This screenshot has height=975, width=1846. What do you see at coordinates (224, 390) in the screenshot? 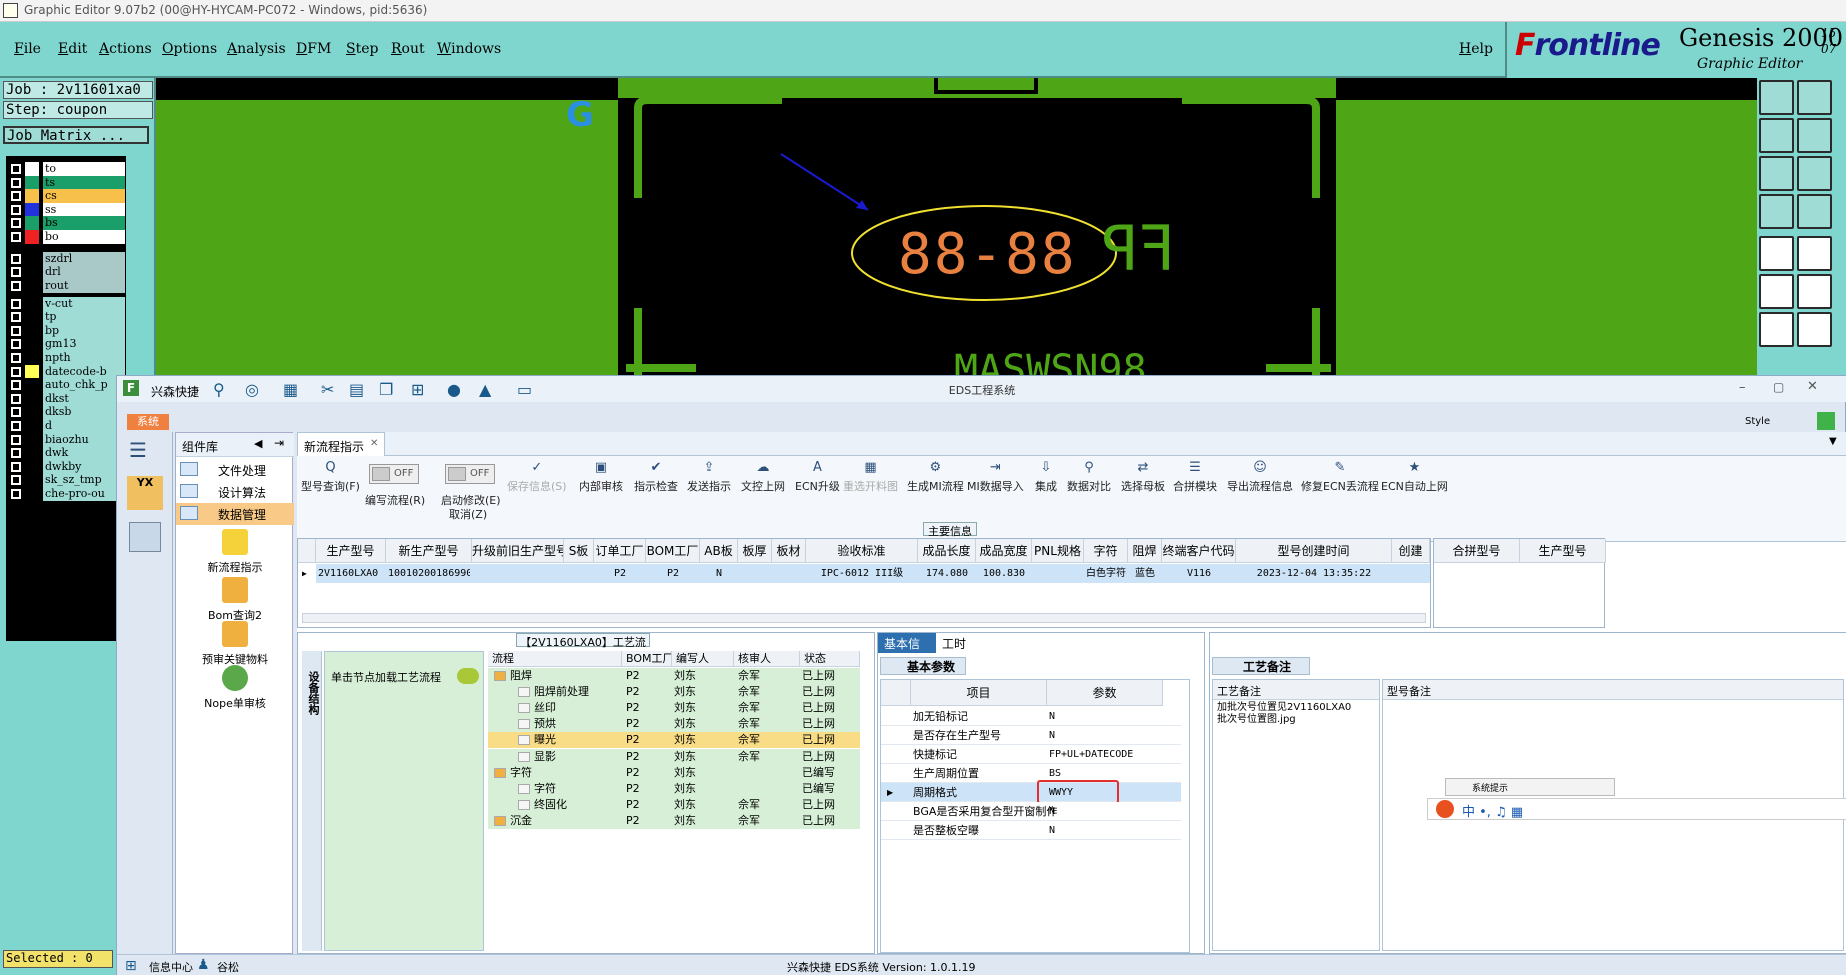
I see `qa-search-icon: ⚲` at bounding box center [224, 390].